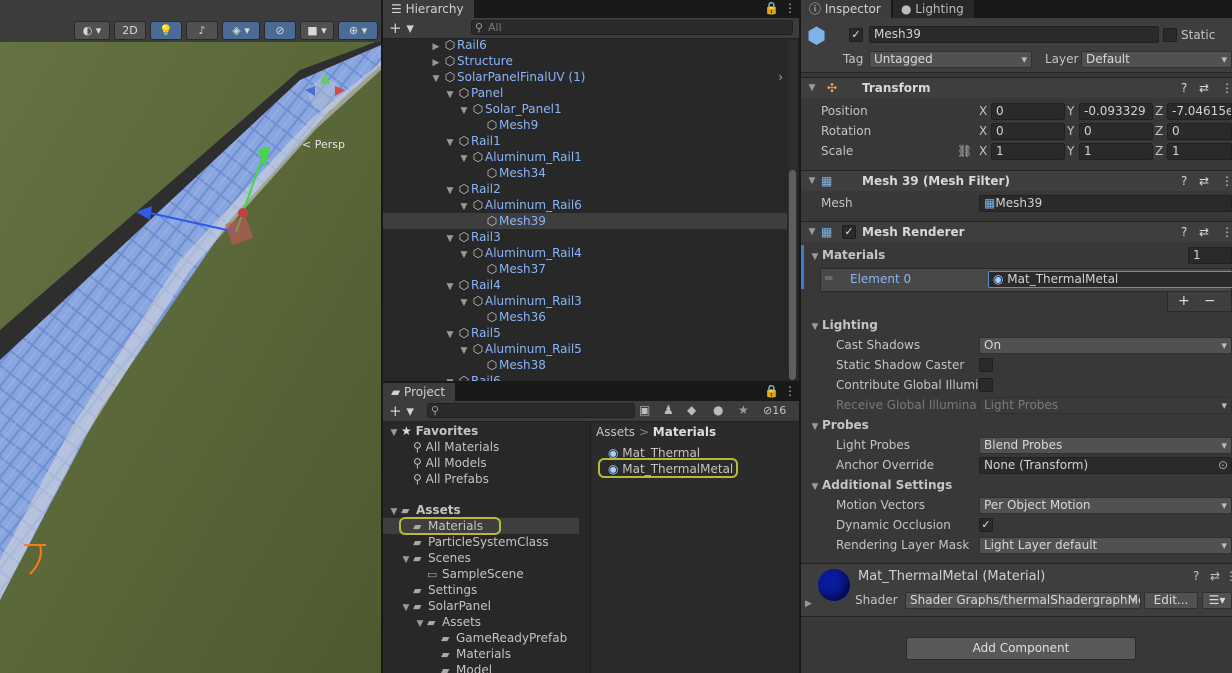 This screenshot has height=673, width=1232. I want to click on favorite-star-icon: ★, so click(743, 410).